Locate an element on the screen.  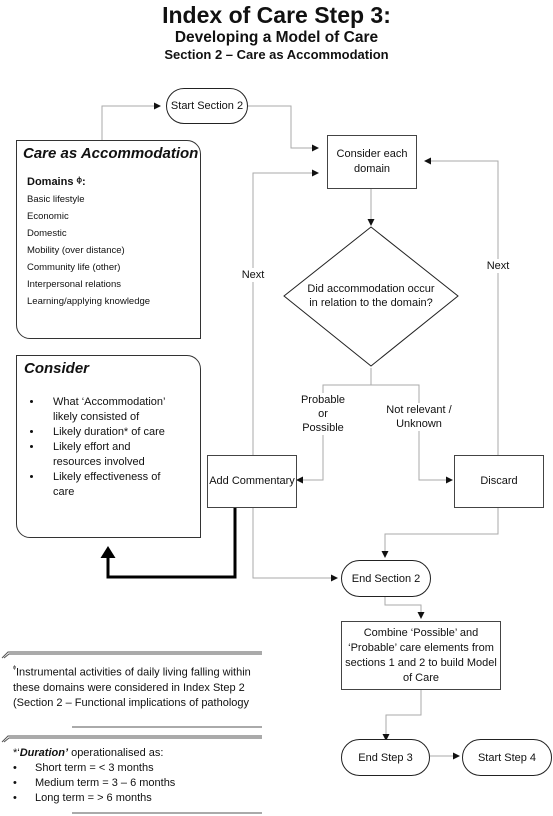
consider-item: Likely effort and resources involved is located at coordinates (108, 455).